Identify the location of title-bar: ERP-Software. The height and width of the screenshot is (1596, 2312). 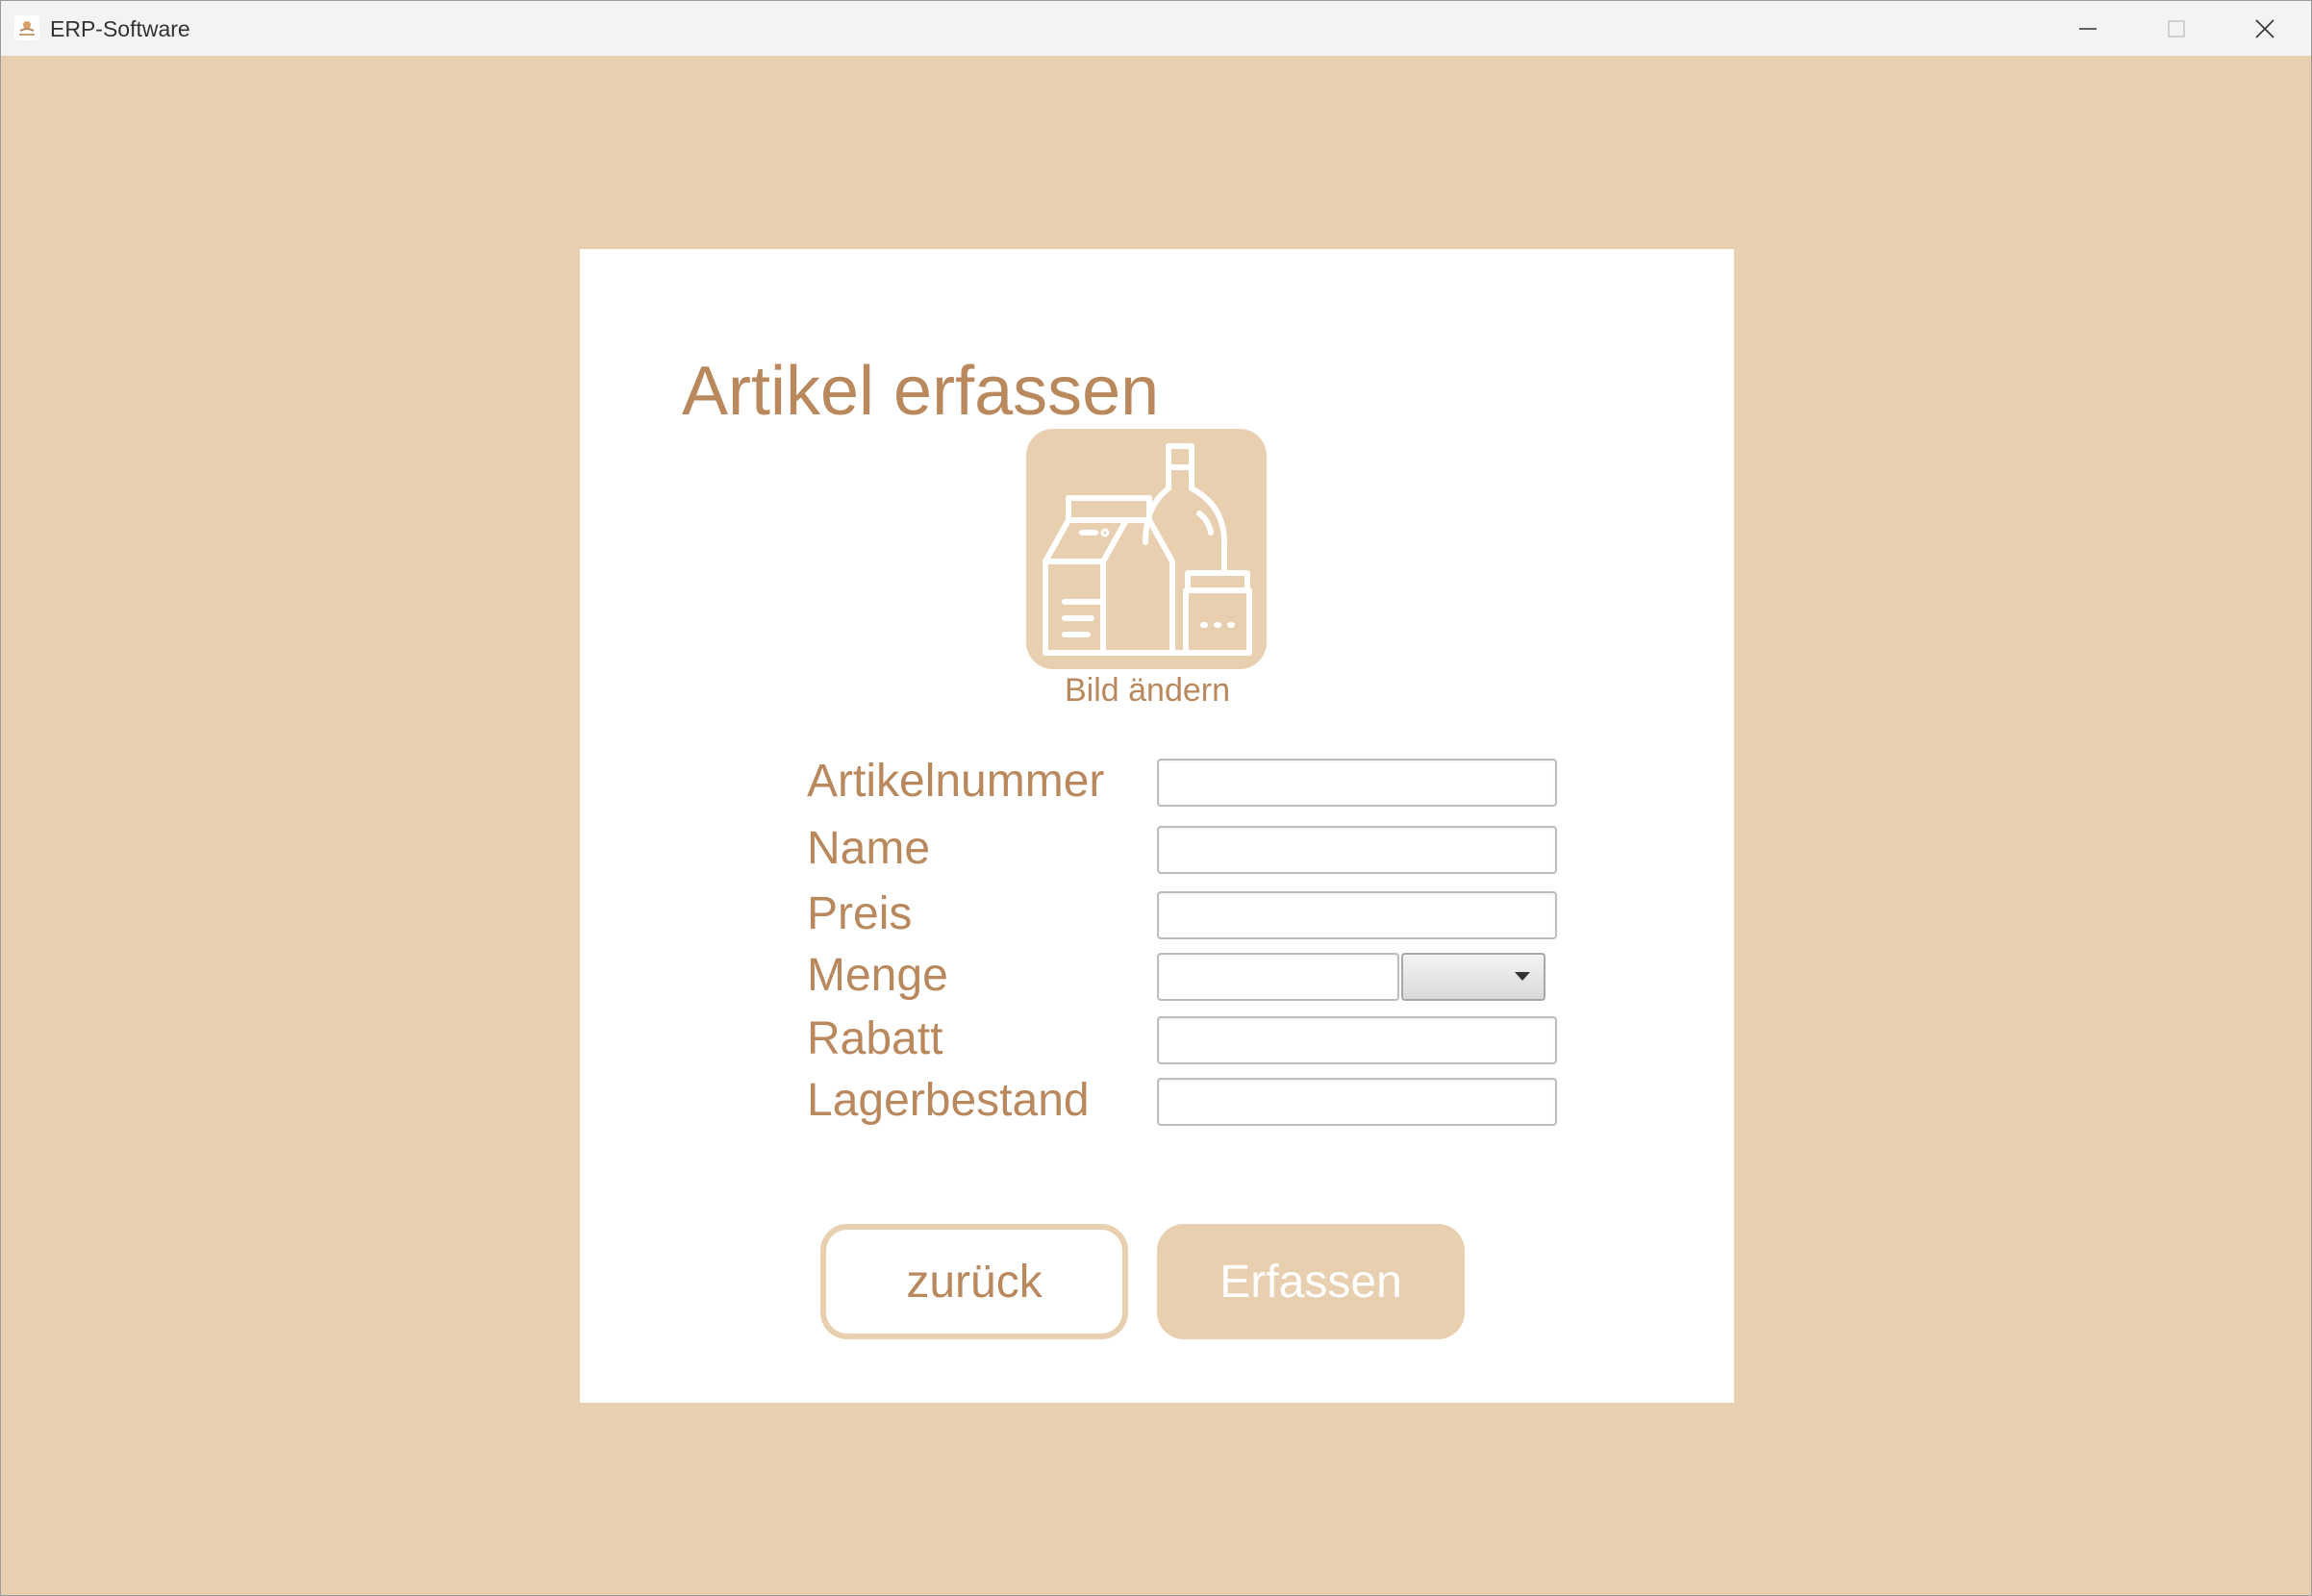
(1156, 28).